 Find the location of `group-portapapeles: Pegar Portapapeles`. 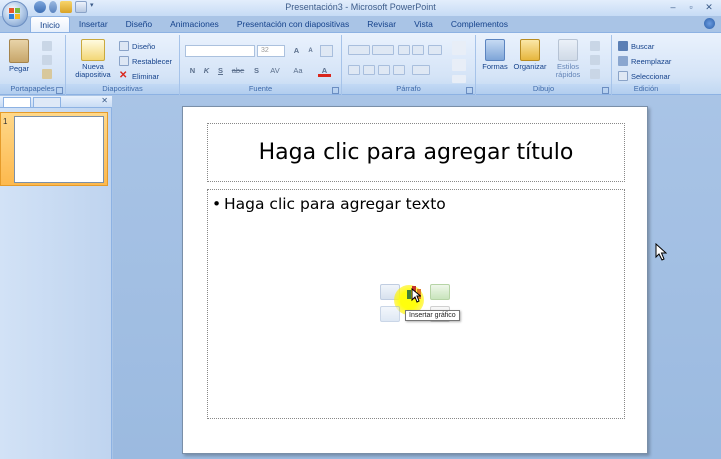

group-portapapeles: Pegar Portapapeles is located at coordinates (33, 65).